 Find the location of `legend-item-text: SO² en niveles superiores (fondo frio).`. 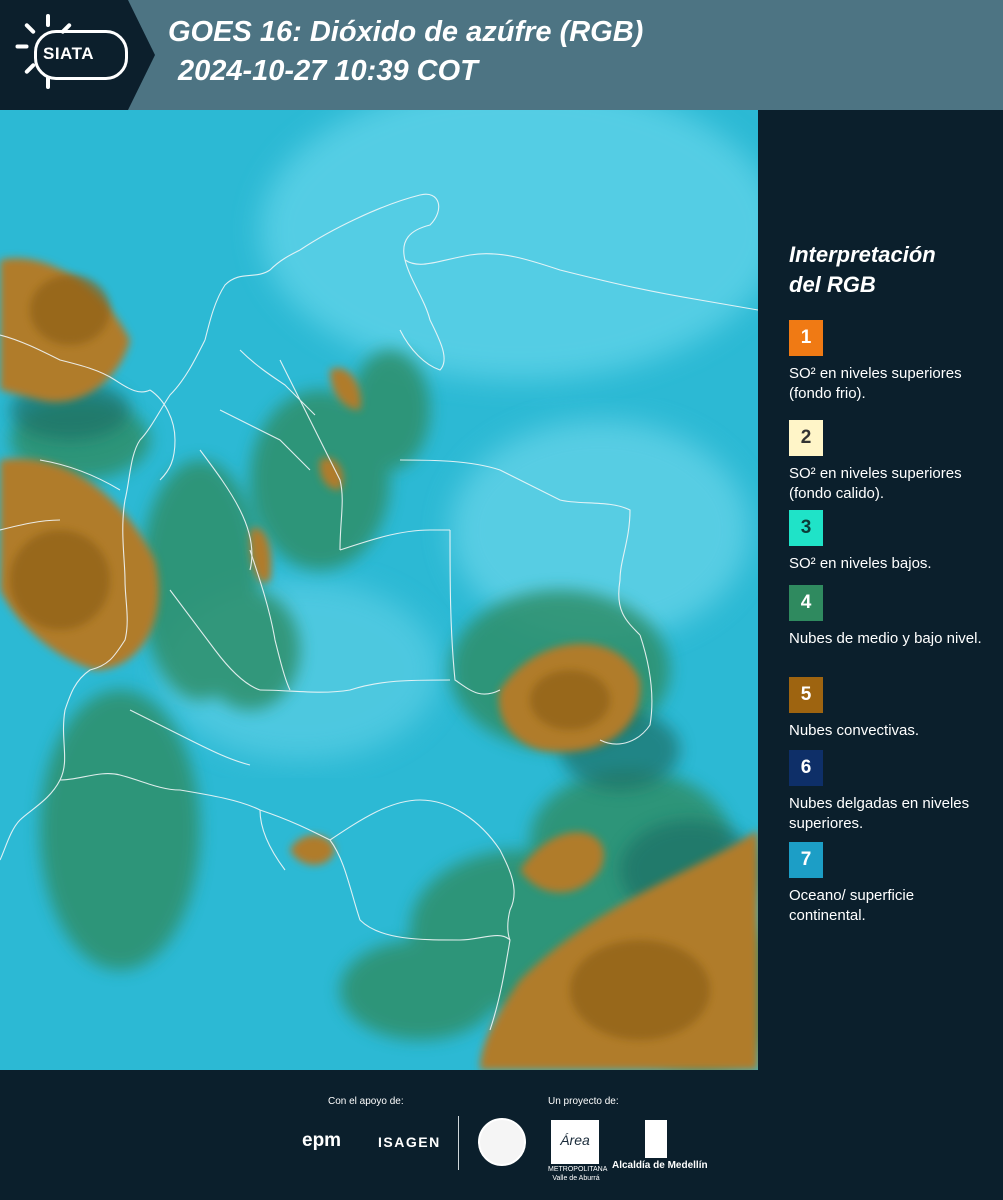

legend-item-text: SO² en niveles superiores (fondo frio). is located at coordinates (875, 383).